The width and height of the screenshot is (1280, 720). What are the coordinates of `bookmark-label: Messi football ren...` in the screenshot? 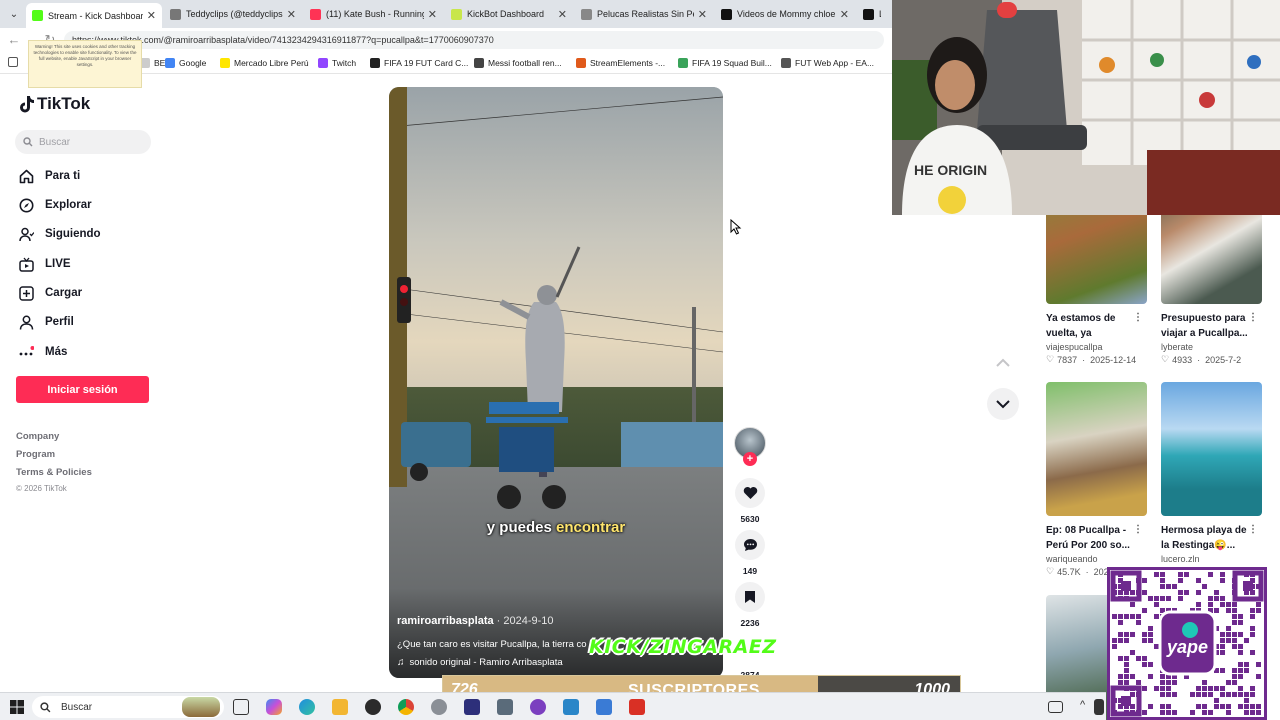 It's located at (525, 63).